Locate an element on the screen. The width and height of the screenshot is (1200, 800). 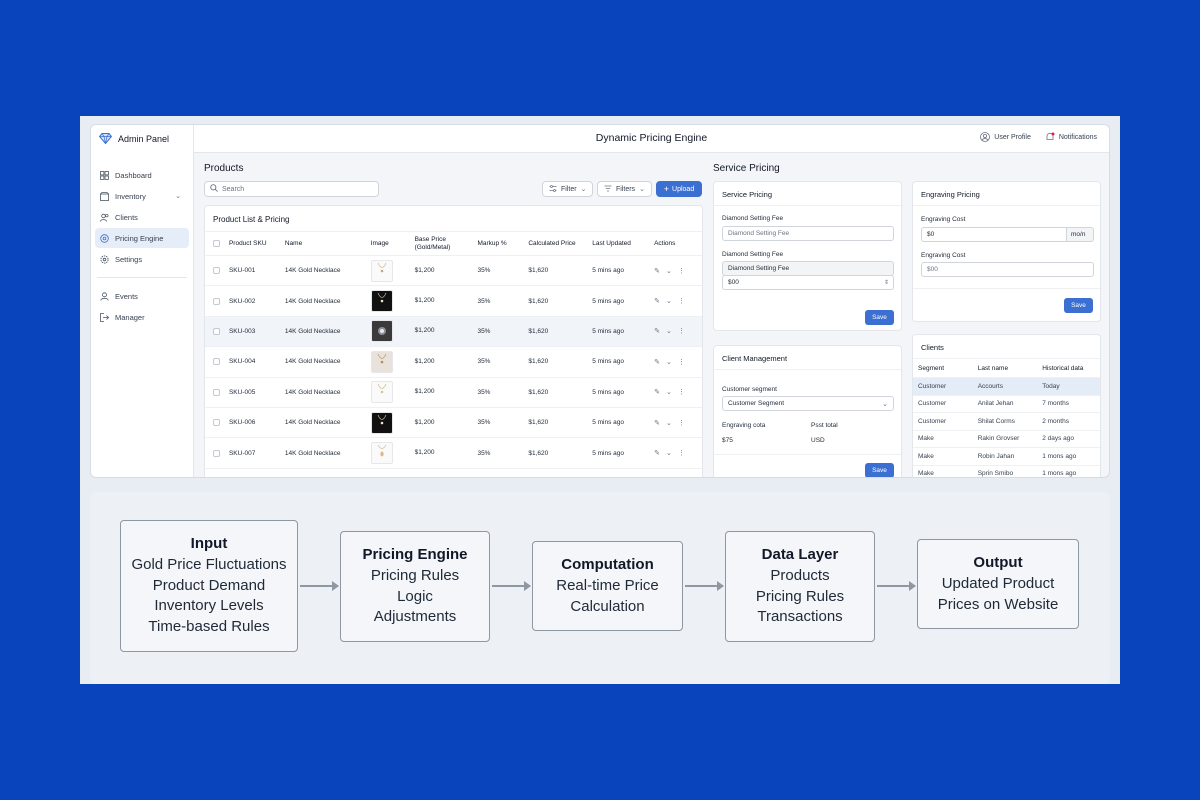
unit-select: mo/n is located at coordinates (1080, 234).